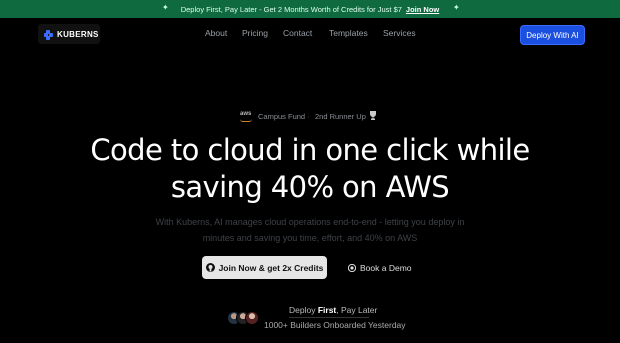 This screenshot has height=343, width=620. I want to click on kuberns-logo-icon, so click(48, 34).